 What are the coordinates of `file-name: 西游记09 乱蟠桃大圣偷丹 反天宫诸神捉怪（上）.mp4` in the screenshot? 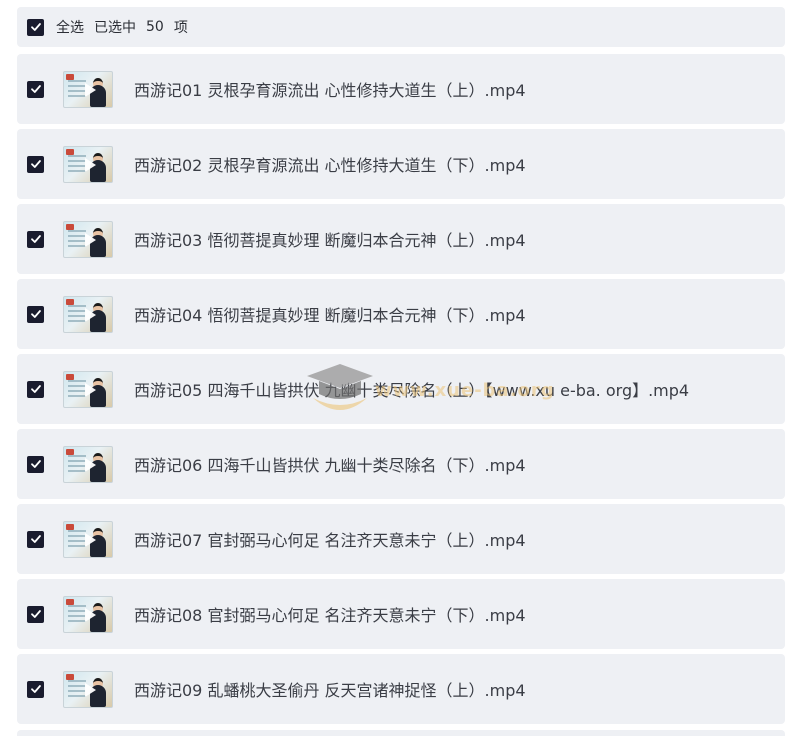 It's located at (330, 689).